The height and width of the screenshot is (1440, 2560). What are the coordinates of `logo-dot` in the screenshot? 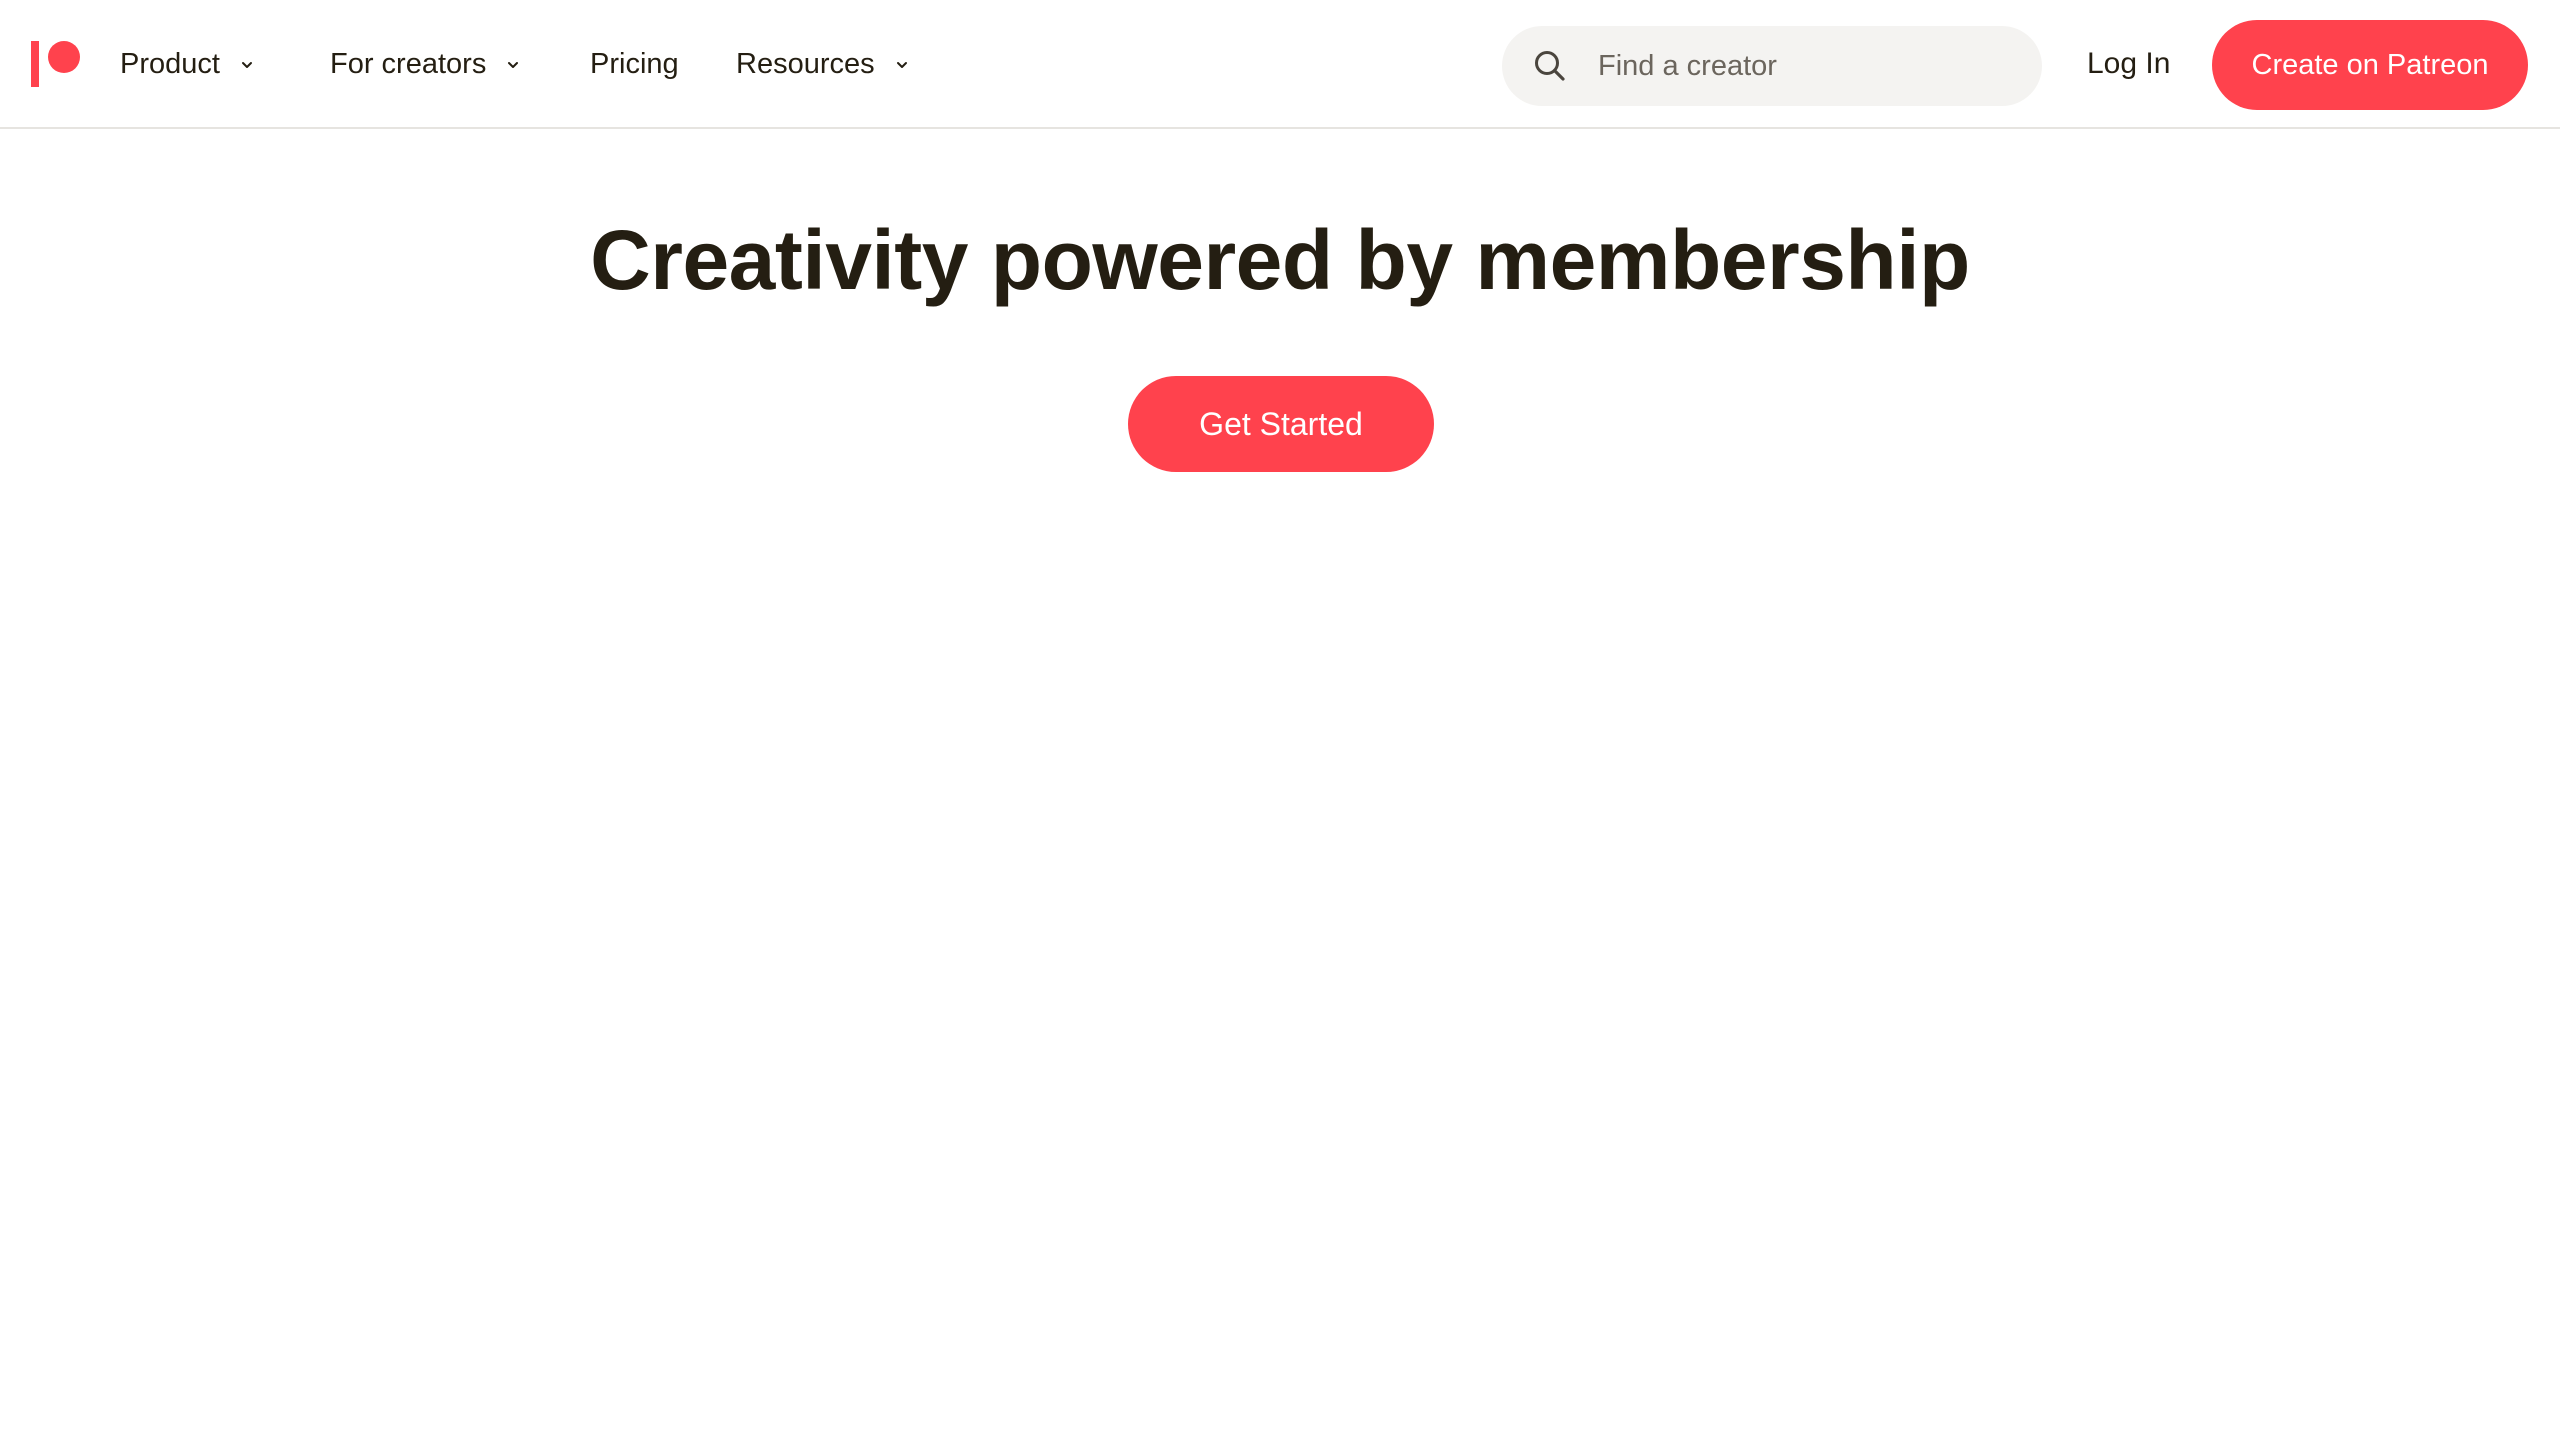 It's located at (64, 57).